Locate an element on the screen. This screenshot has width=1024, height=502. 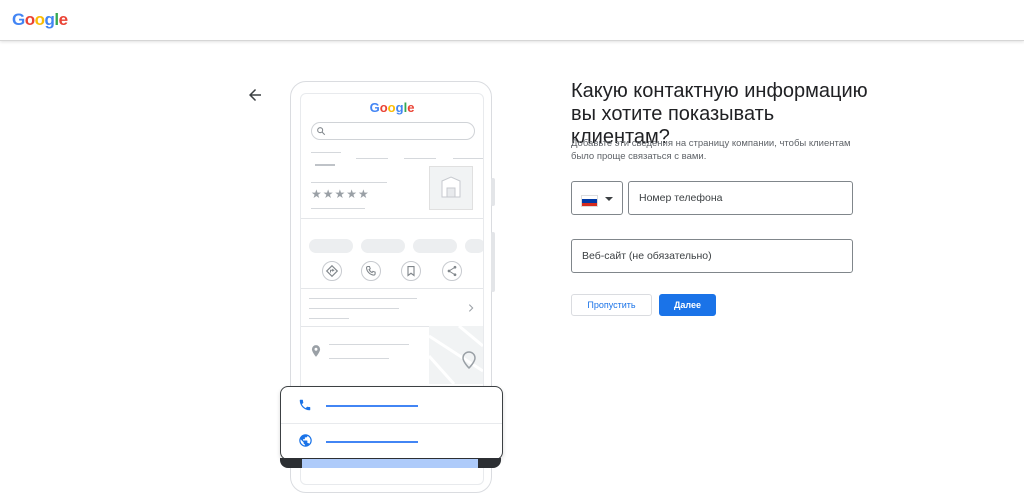
card-row-phone is located at coordinates (391, 405).